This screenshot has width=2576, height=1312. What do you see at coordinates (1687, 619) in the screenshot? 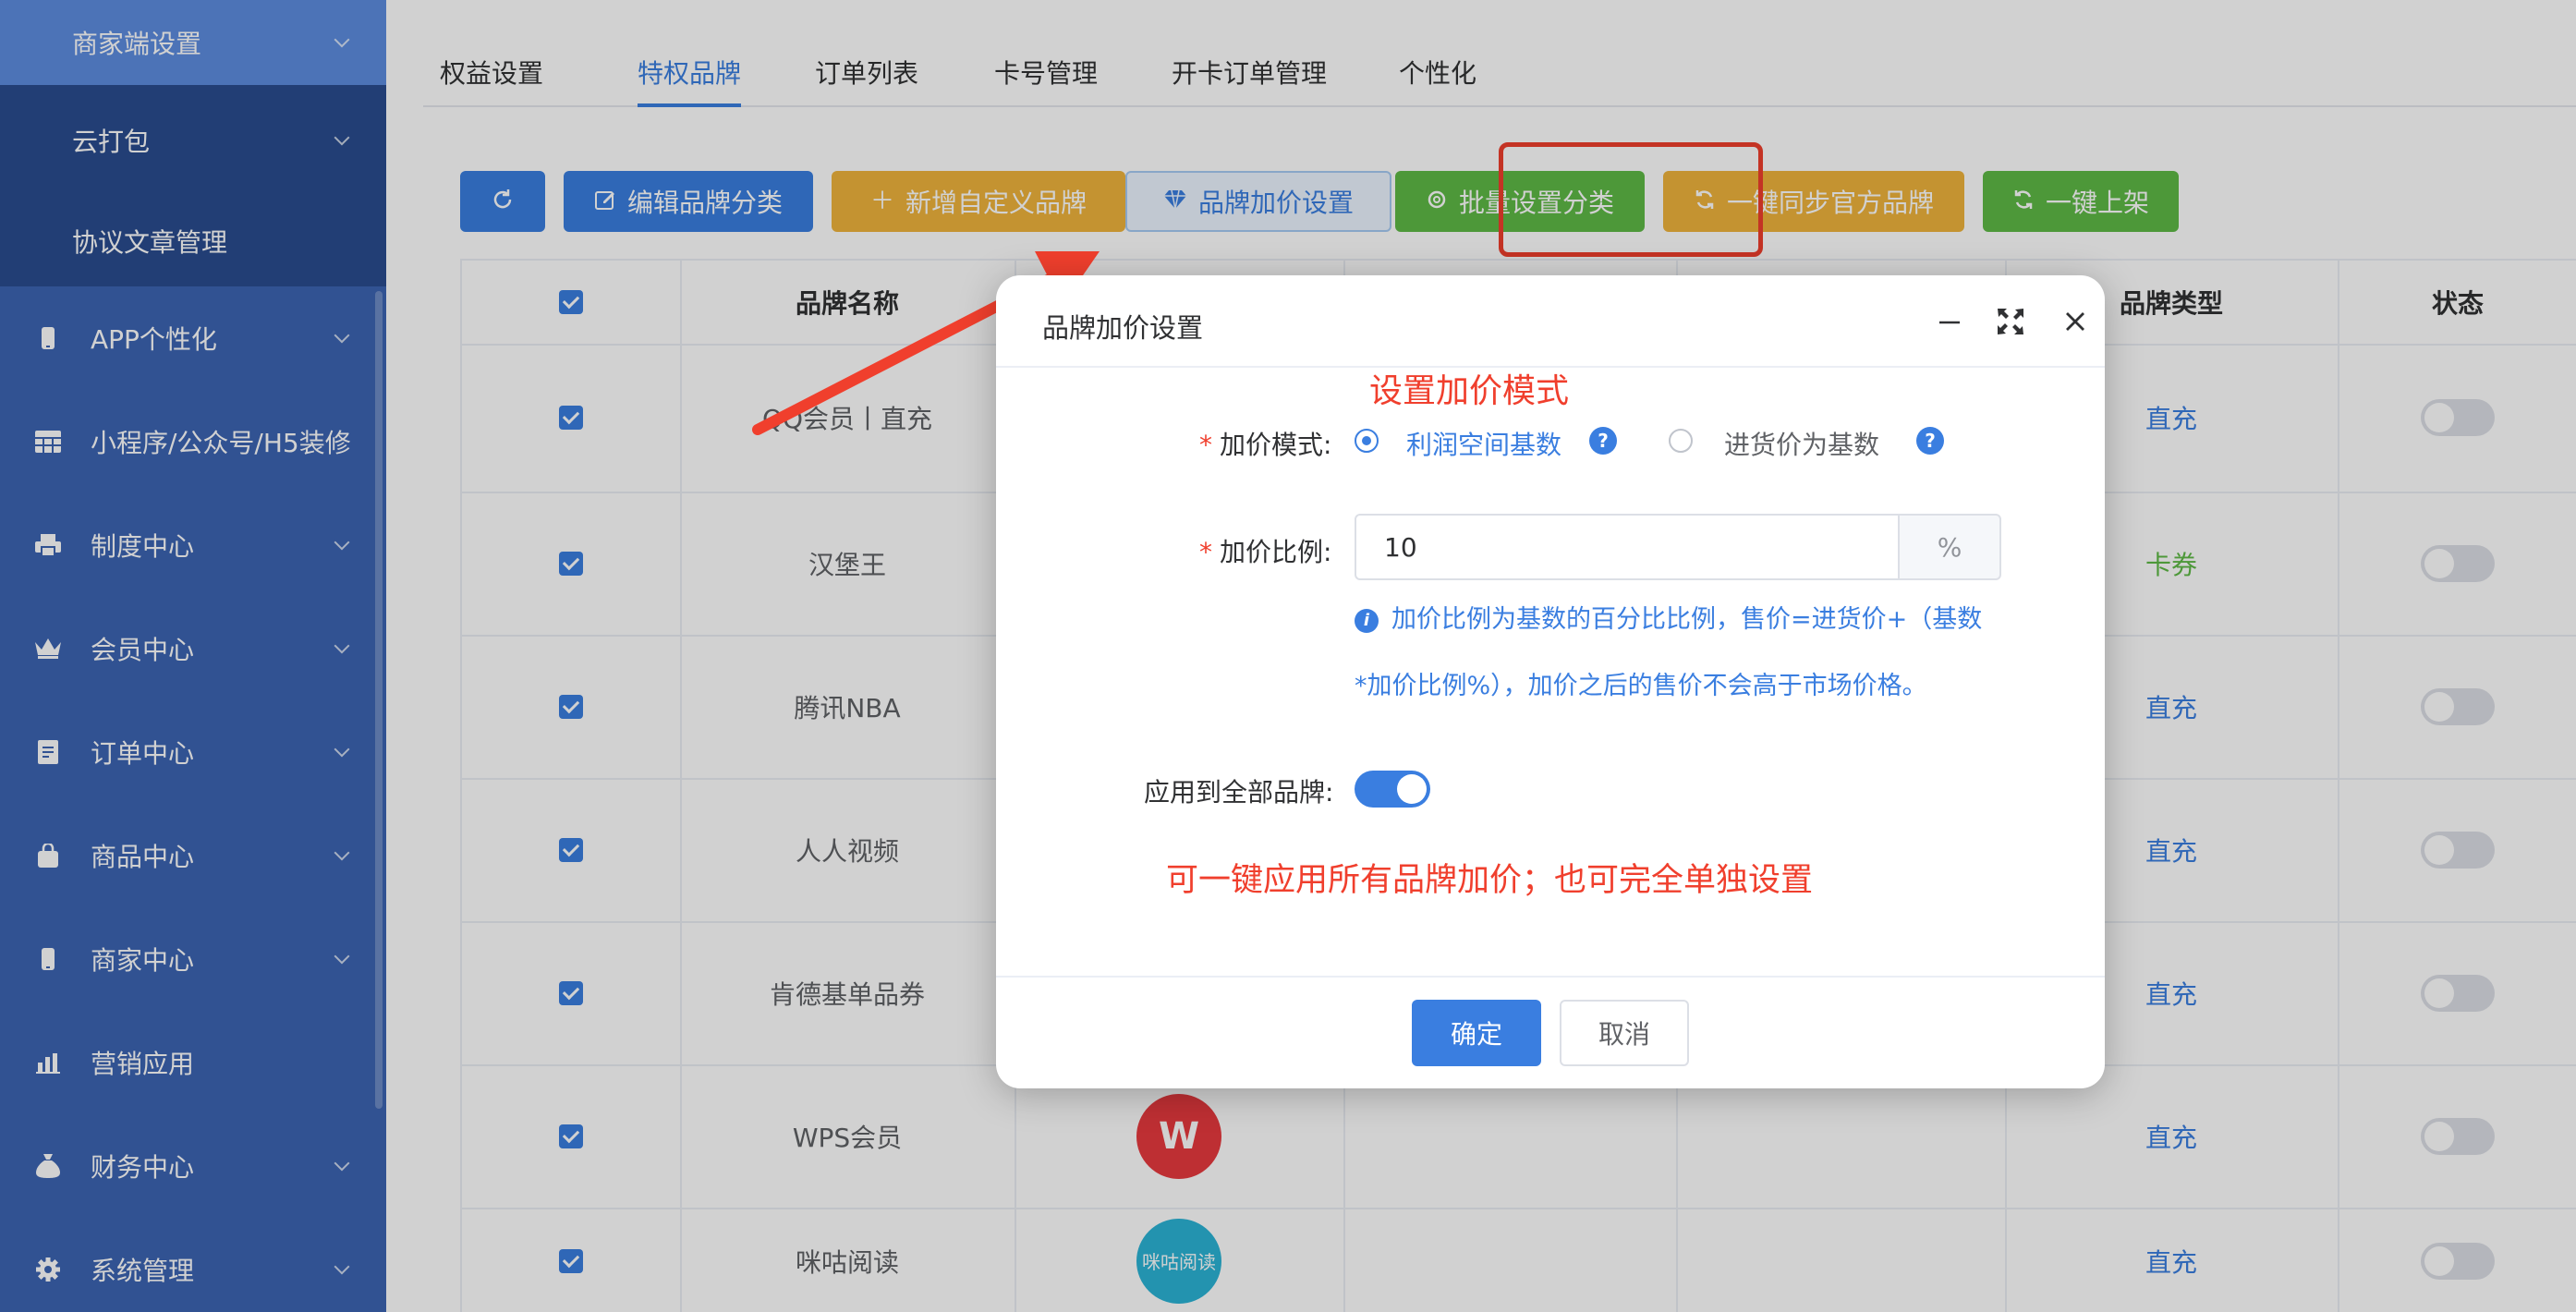
I see `tip-text: 加价比例为基数的百分比比例，售价=进货价+（基数` at bounding box center [1687, 619].